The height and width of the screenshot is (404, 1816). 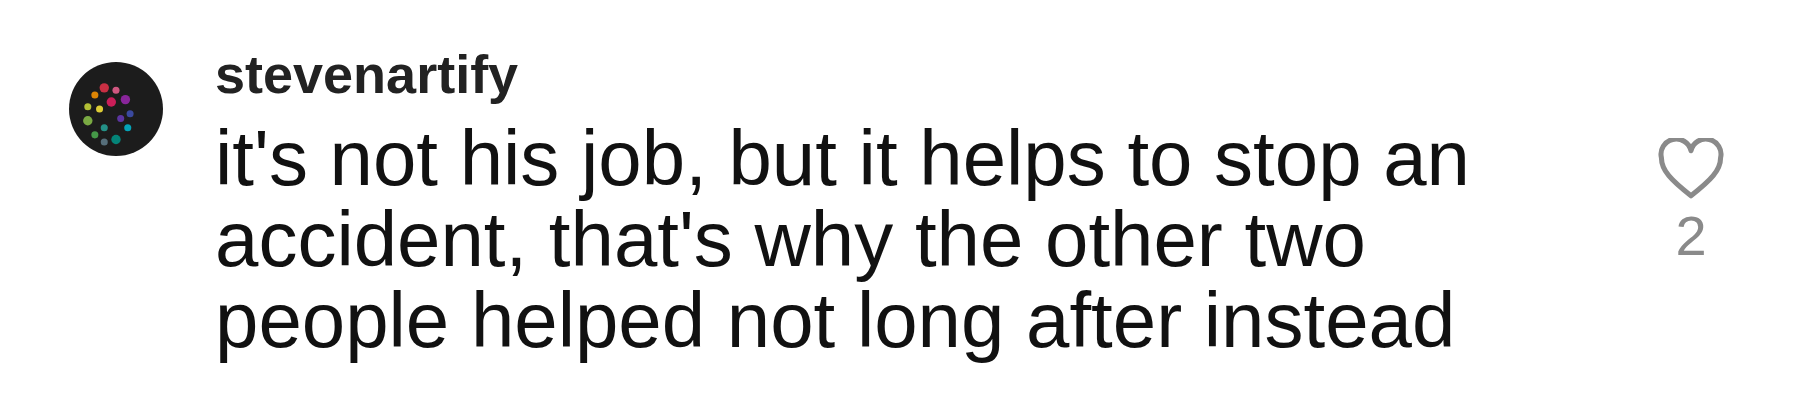 I want to click on like-count: 2, so click(x=1691, y=236).